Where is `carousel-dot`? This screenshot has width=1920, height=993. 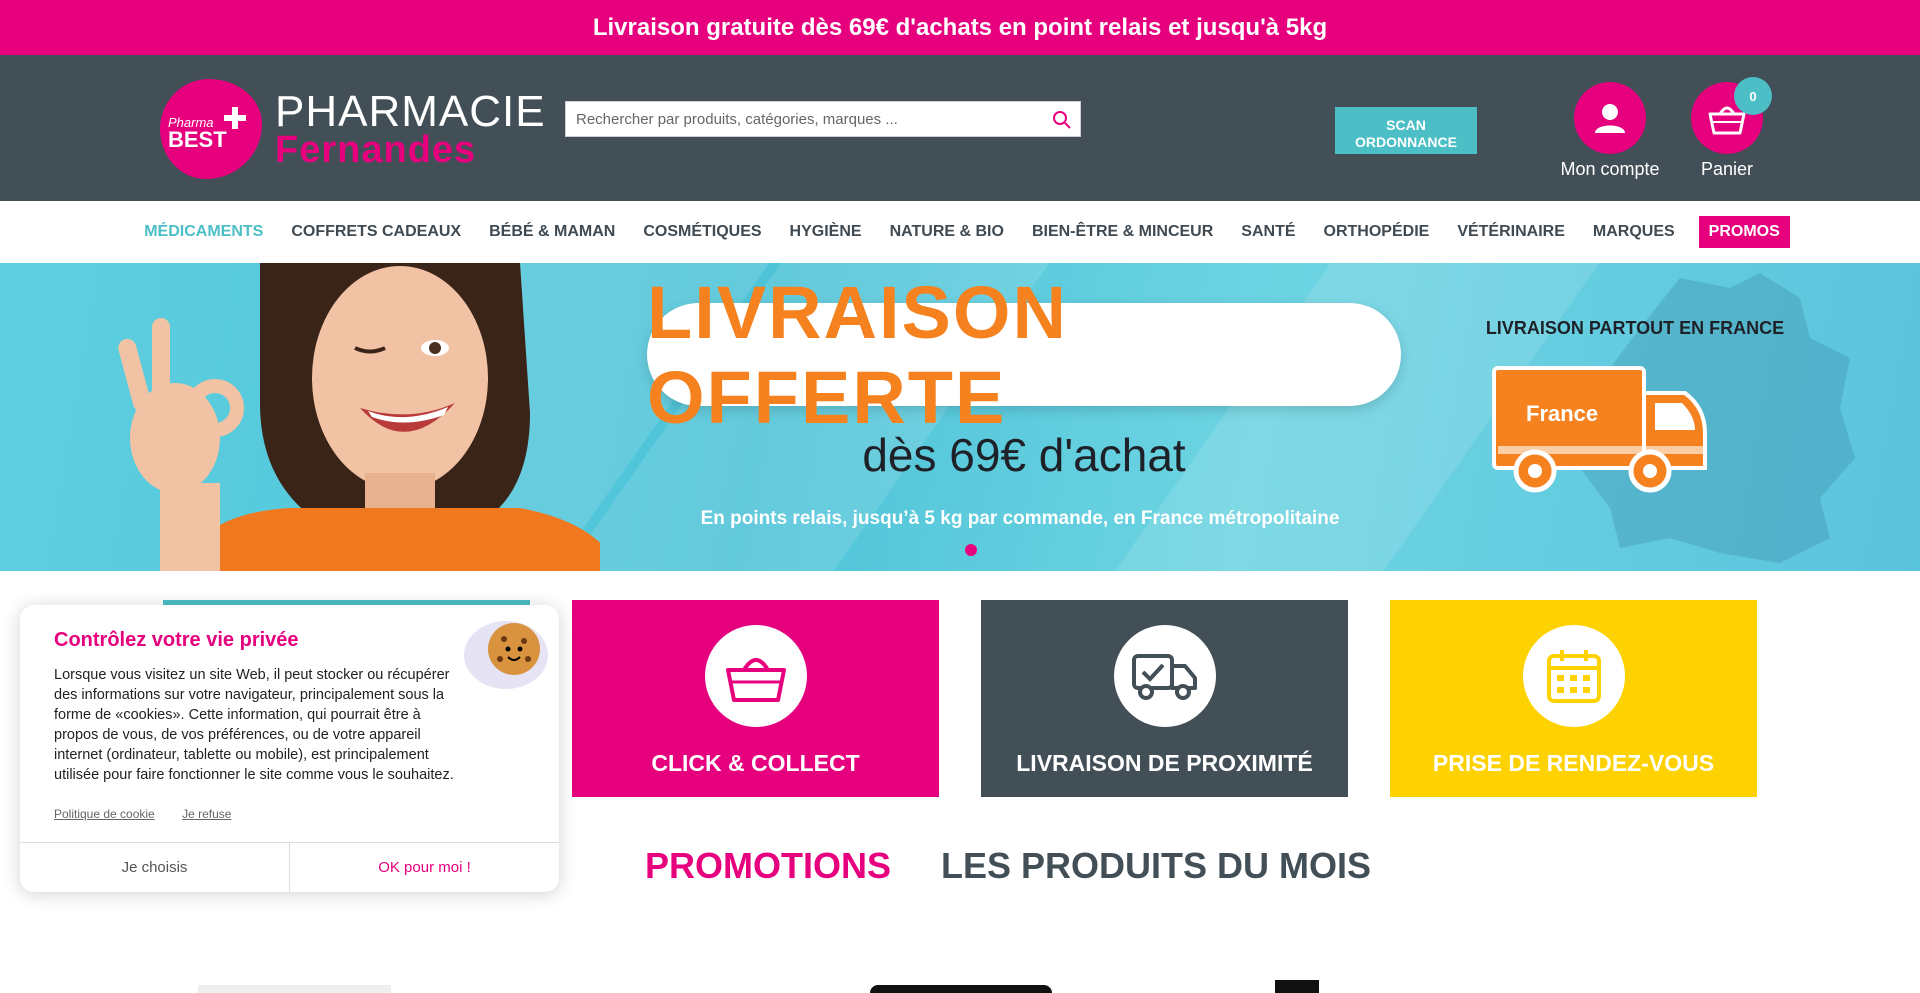
carousel-dot is located at coordinates (971, 550).